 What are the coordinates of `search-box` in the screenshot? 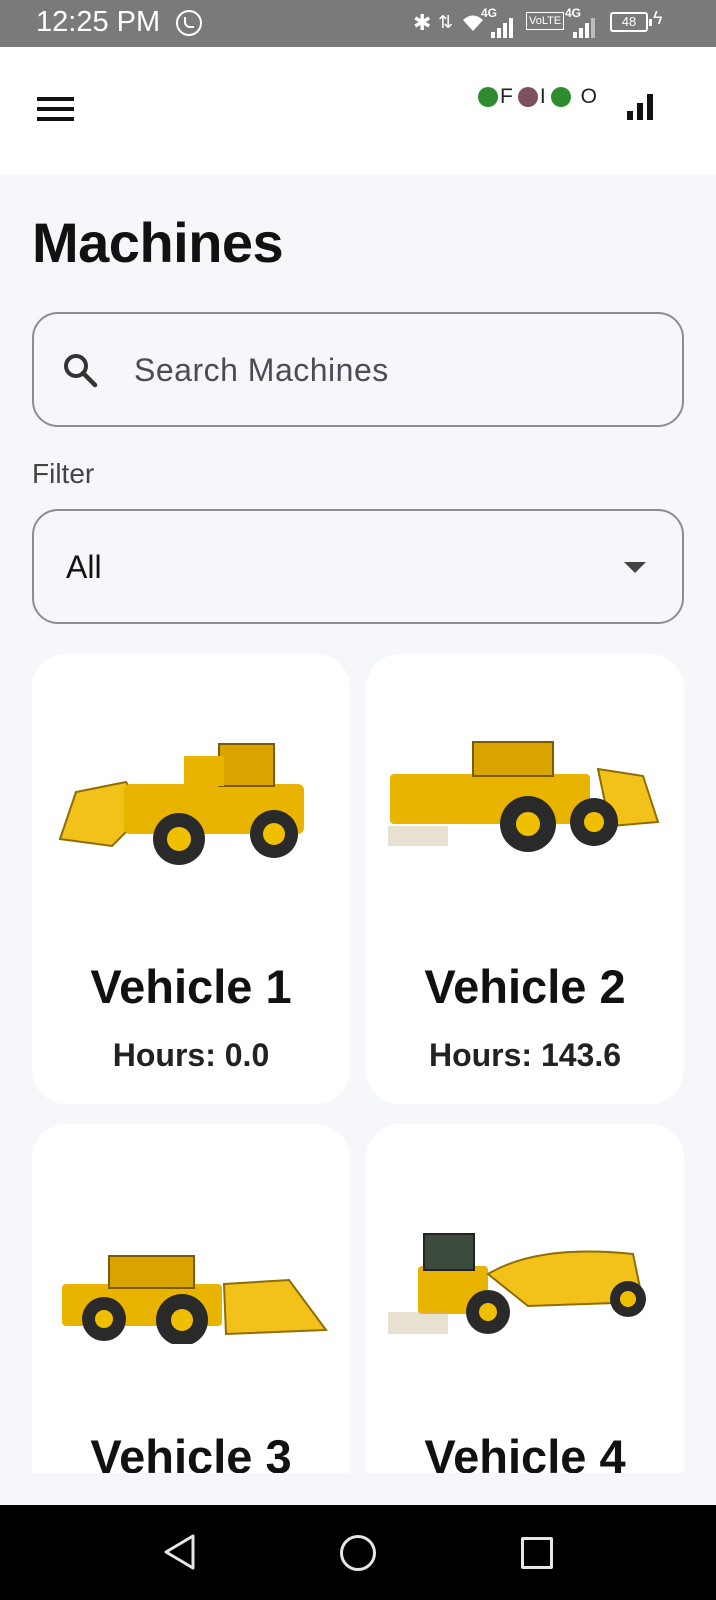 It's located at (358, 369).